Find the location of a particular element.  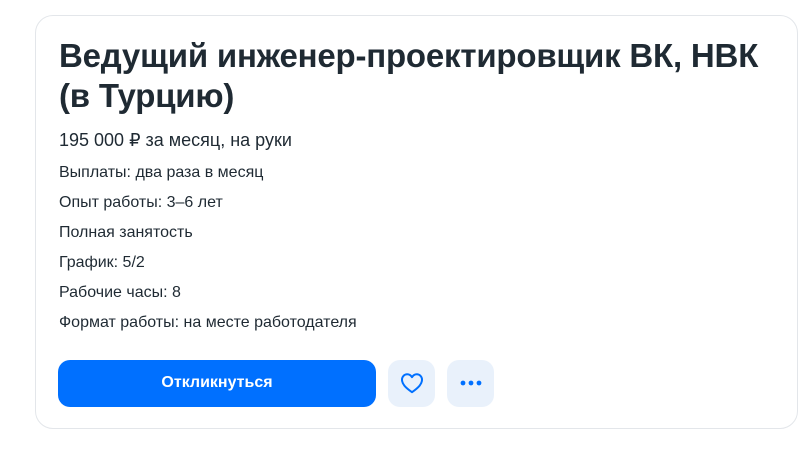

more-horizontal-icon is located at coordinates (471, 383).